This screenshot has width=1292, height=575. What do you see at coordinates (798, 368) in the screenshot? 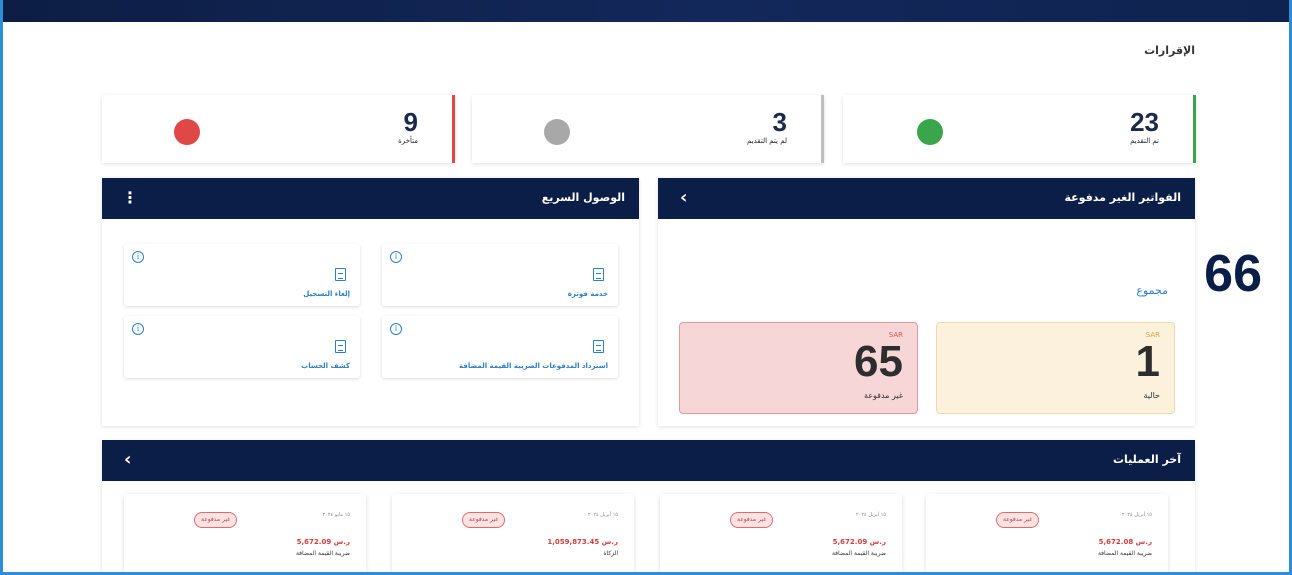
I see `overdue-invoices-box: SAR 65 غير مدفوعة` at bounding box center [798, 368].